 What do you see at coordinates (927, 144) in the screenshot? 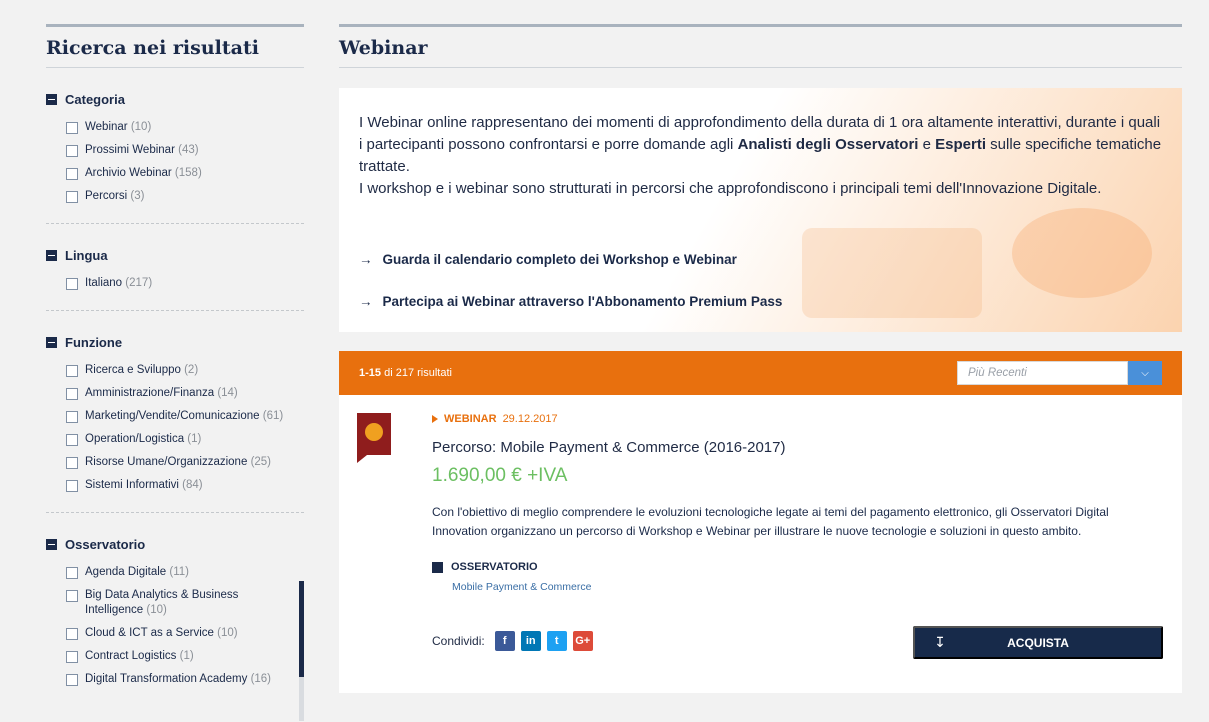
I see `intro-text: e` at bounding box center [927, 144].